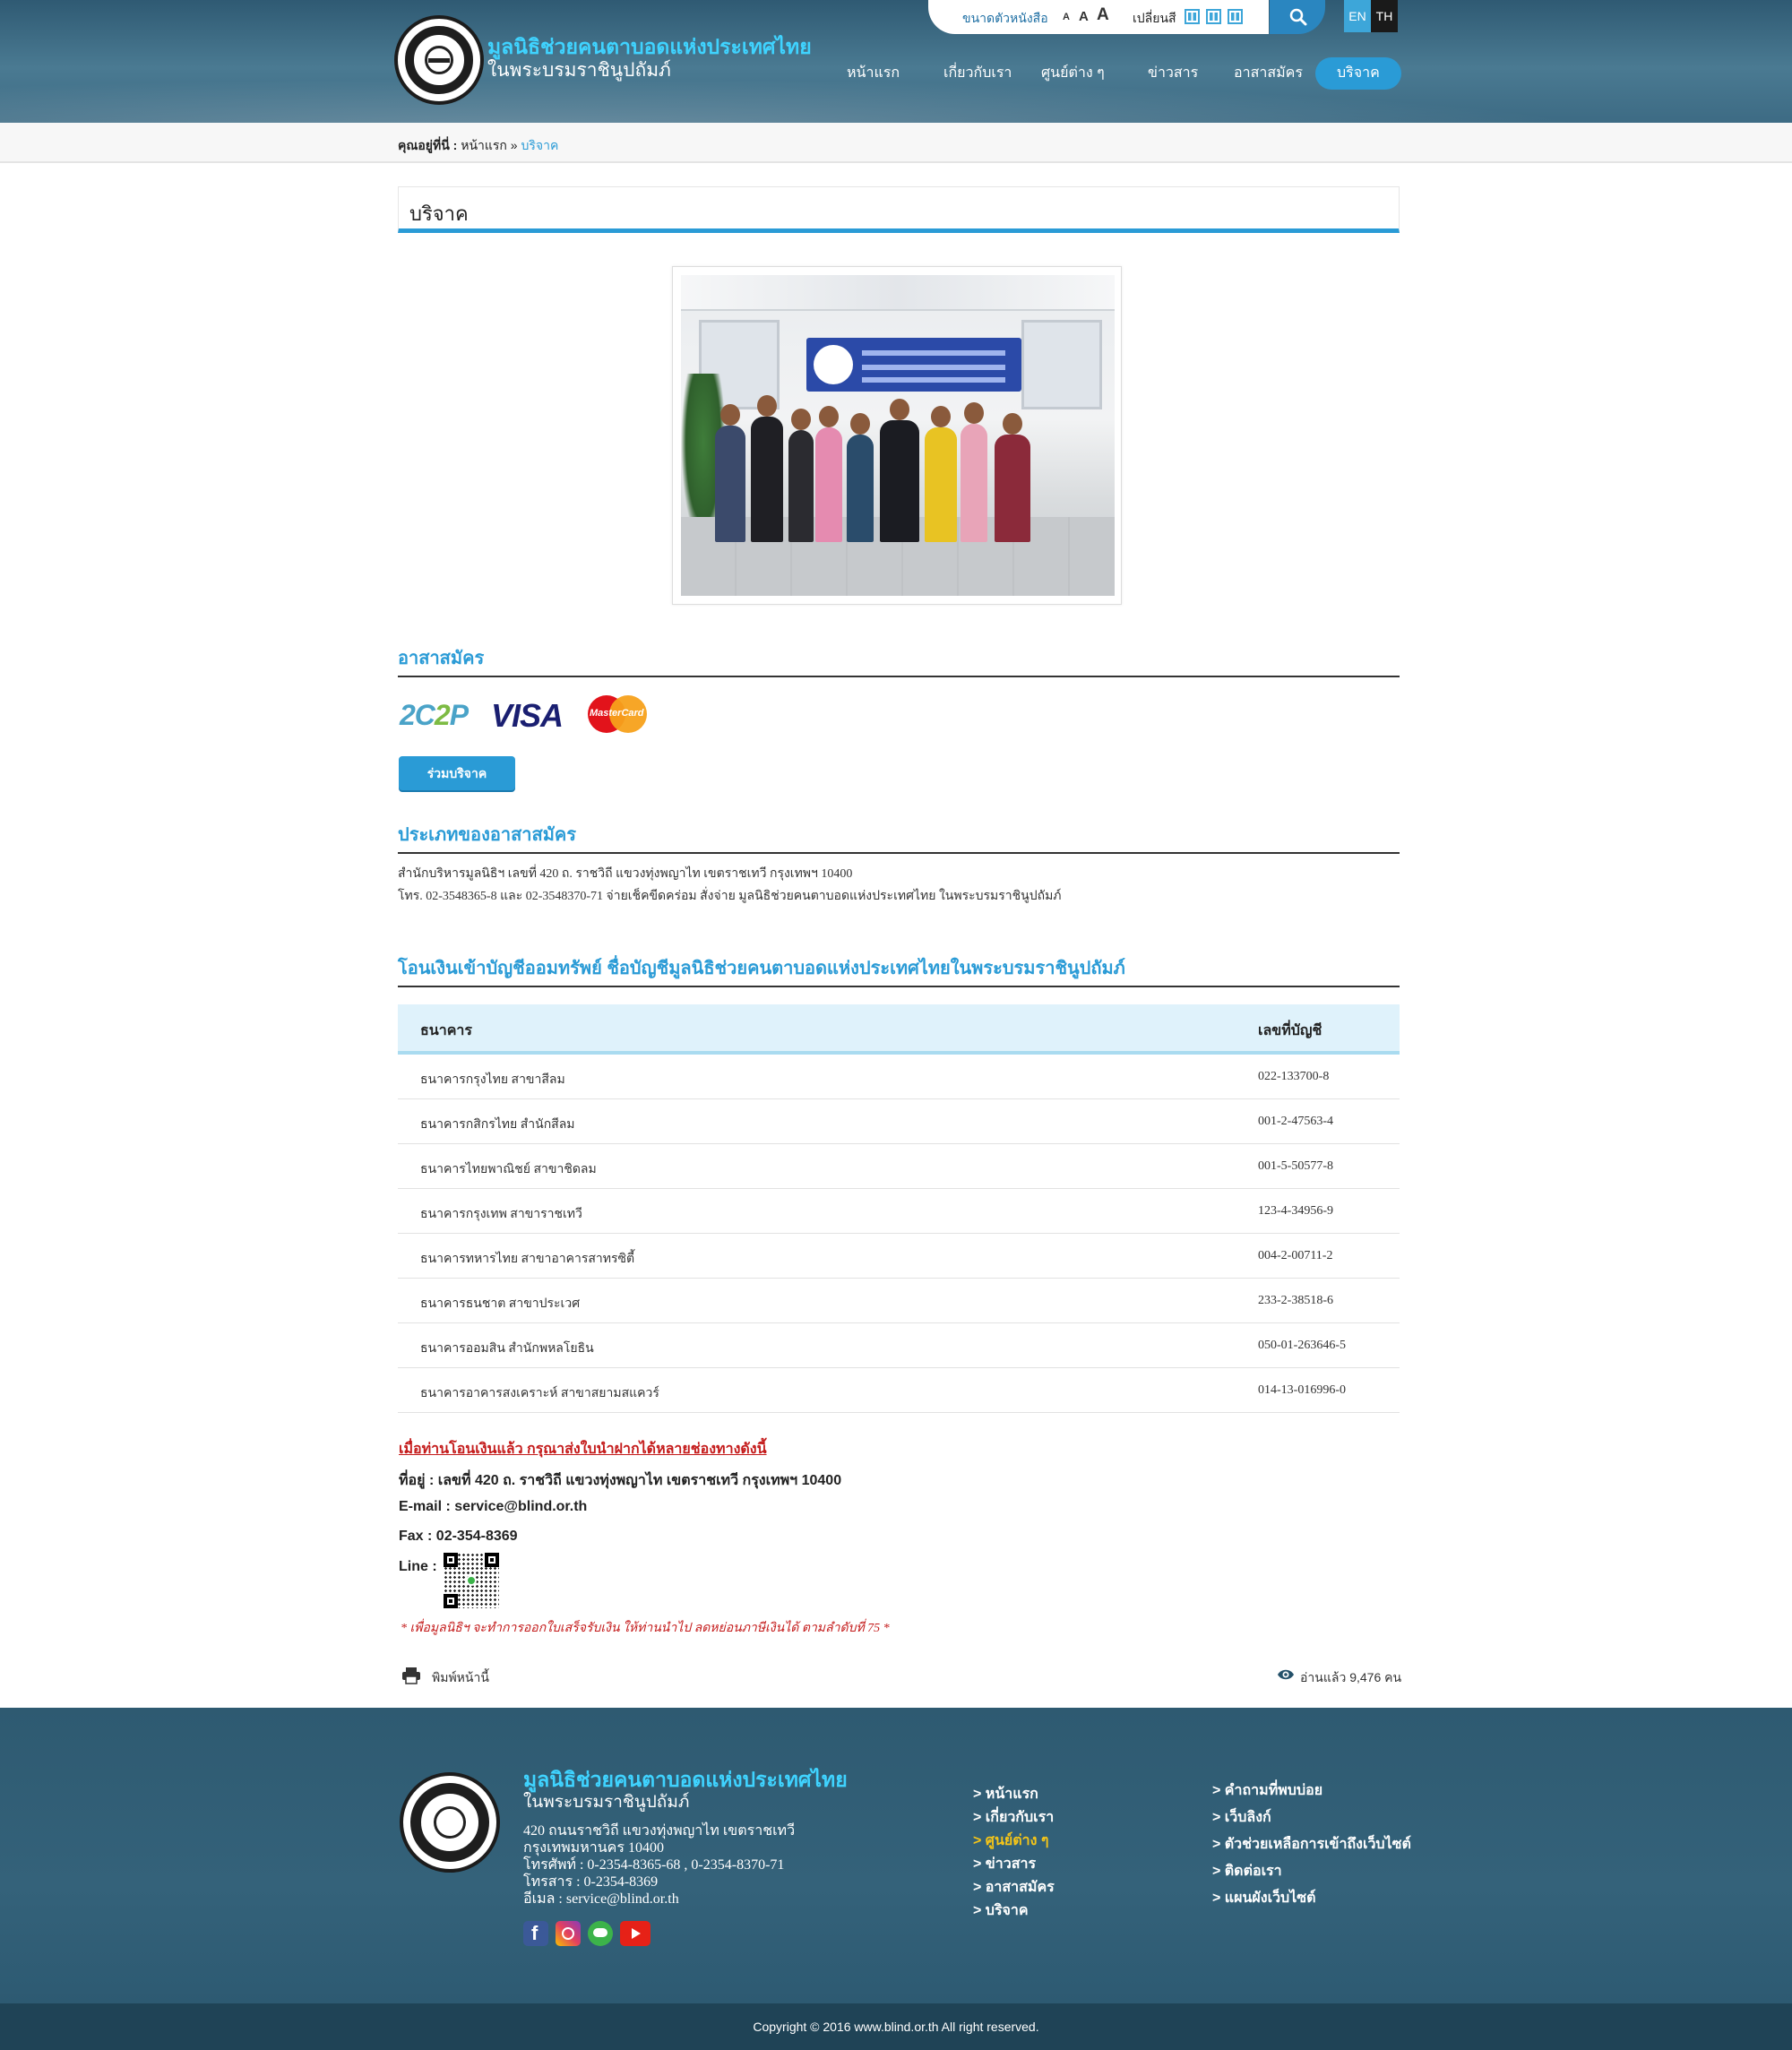 The height and width of the screenshot is (2050, 1792). What do you see at coordinates (411, 1675) in the screenshot?
I see `print-icon` at bounding box center [411, 1675].